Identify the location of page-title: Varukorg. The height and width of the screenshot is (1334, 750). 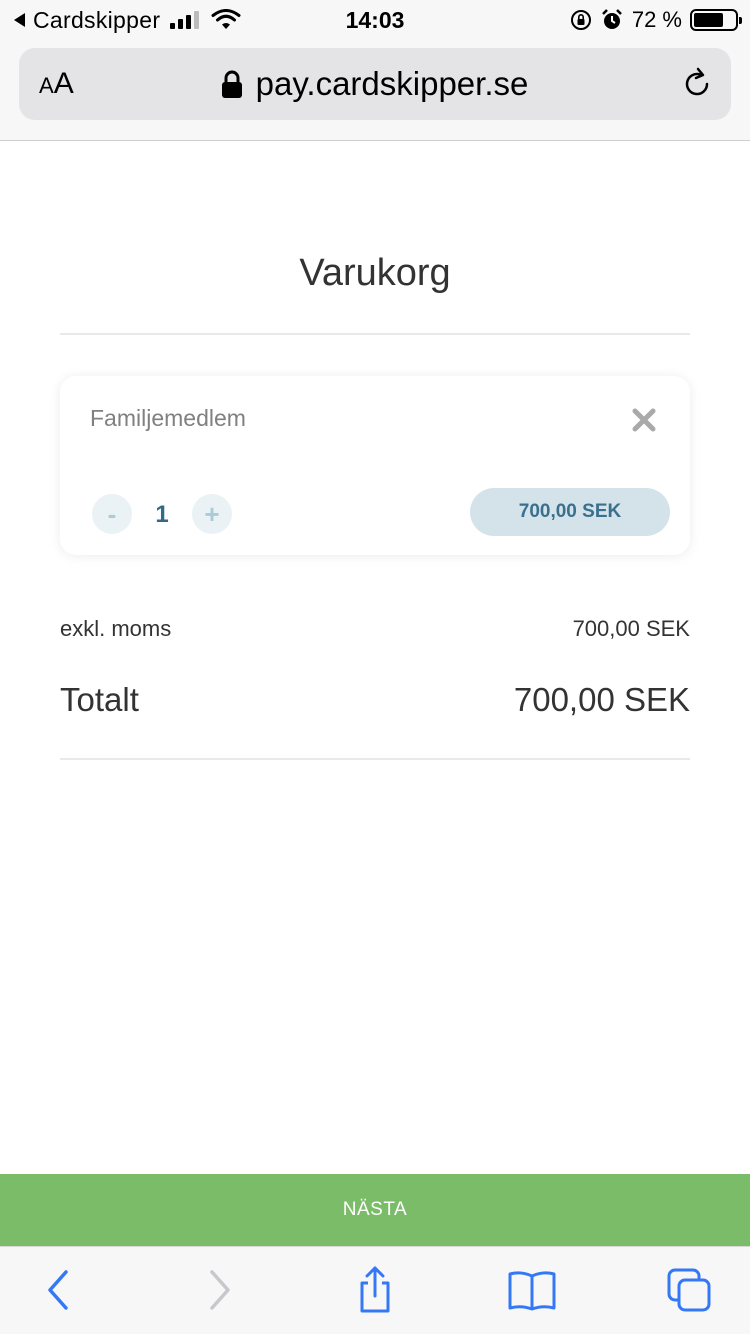
(375, 273).